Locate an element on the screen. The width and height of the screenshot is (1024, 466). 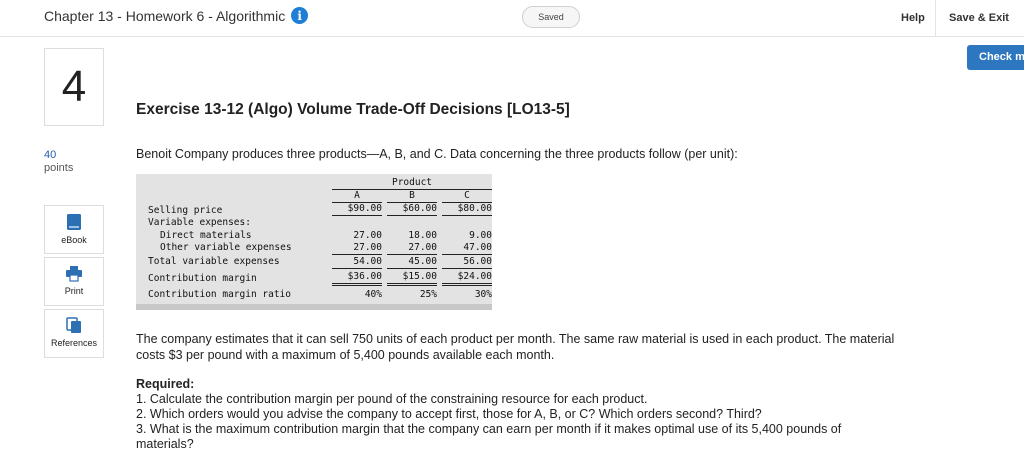
row-label-direct-materials: Direct materials is located at coordinates (206, 235).